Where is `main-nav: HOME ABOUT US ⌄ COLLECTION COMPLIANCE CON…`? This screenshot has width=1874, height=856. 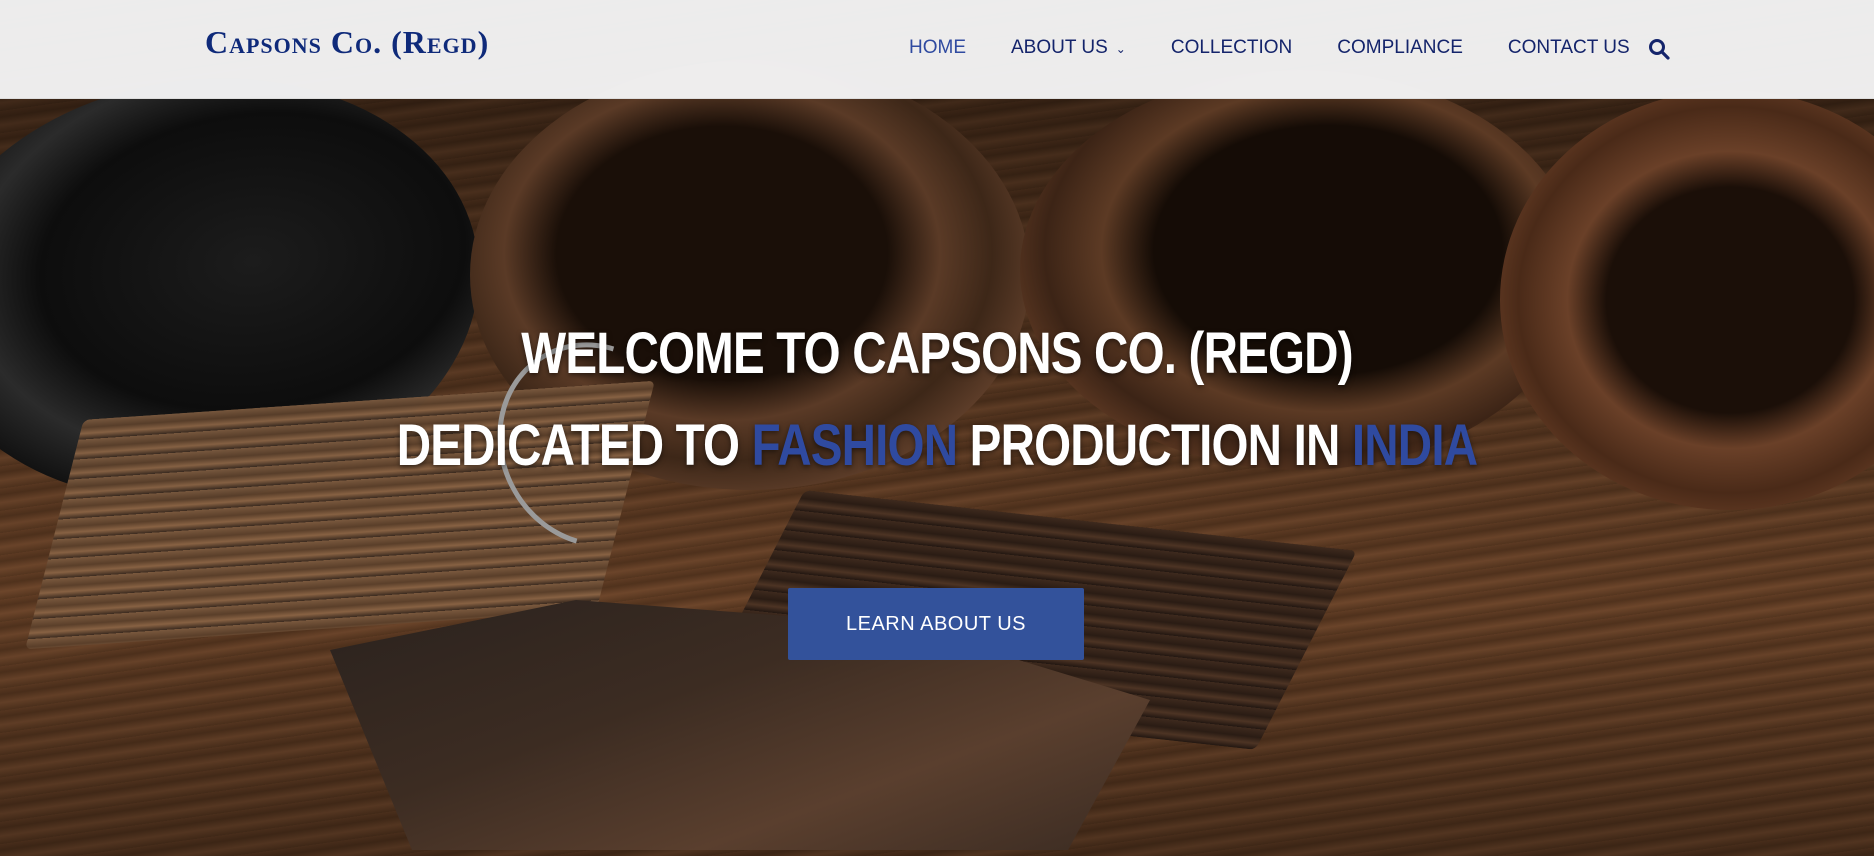
main-nav: HOME ABOUT US ⌄ COLLECTION COMPLIANCE CON… is located at coordinates (1292, 48).